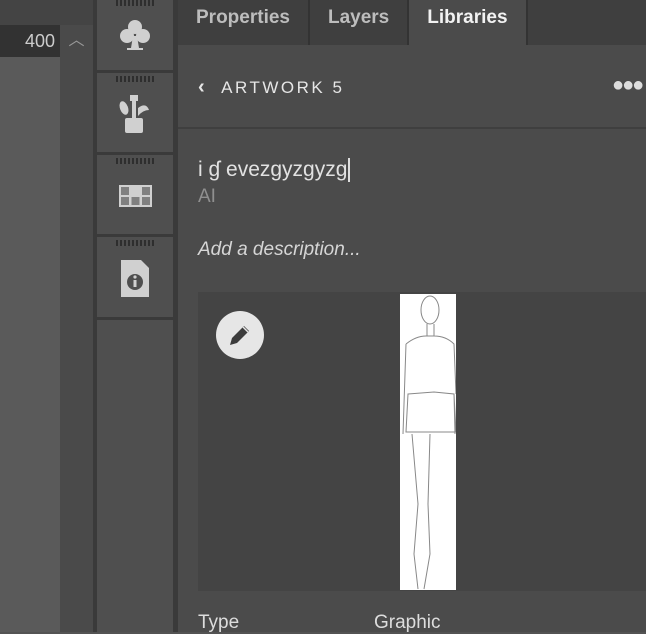 The width and height of the screenshot is (646, 634). I want to click on pencil-icon, so click(239, 335).